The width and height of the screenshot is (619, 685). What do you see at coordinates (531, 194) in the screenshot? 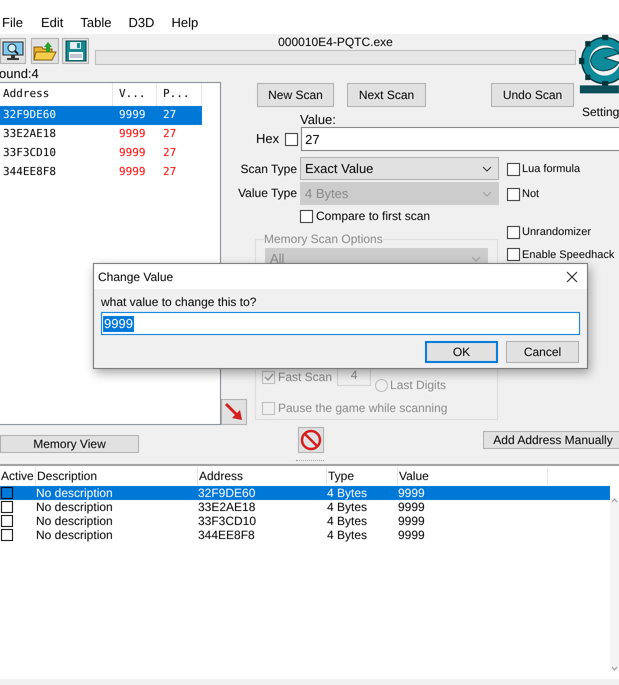
I see `checkbox-label: Not` at bounding box center [531, 194].